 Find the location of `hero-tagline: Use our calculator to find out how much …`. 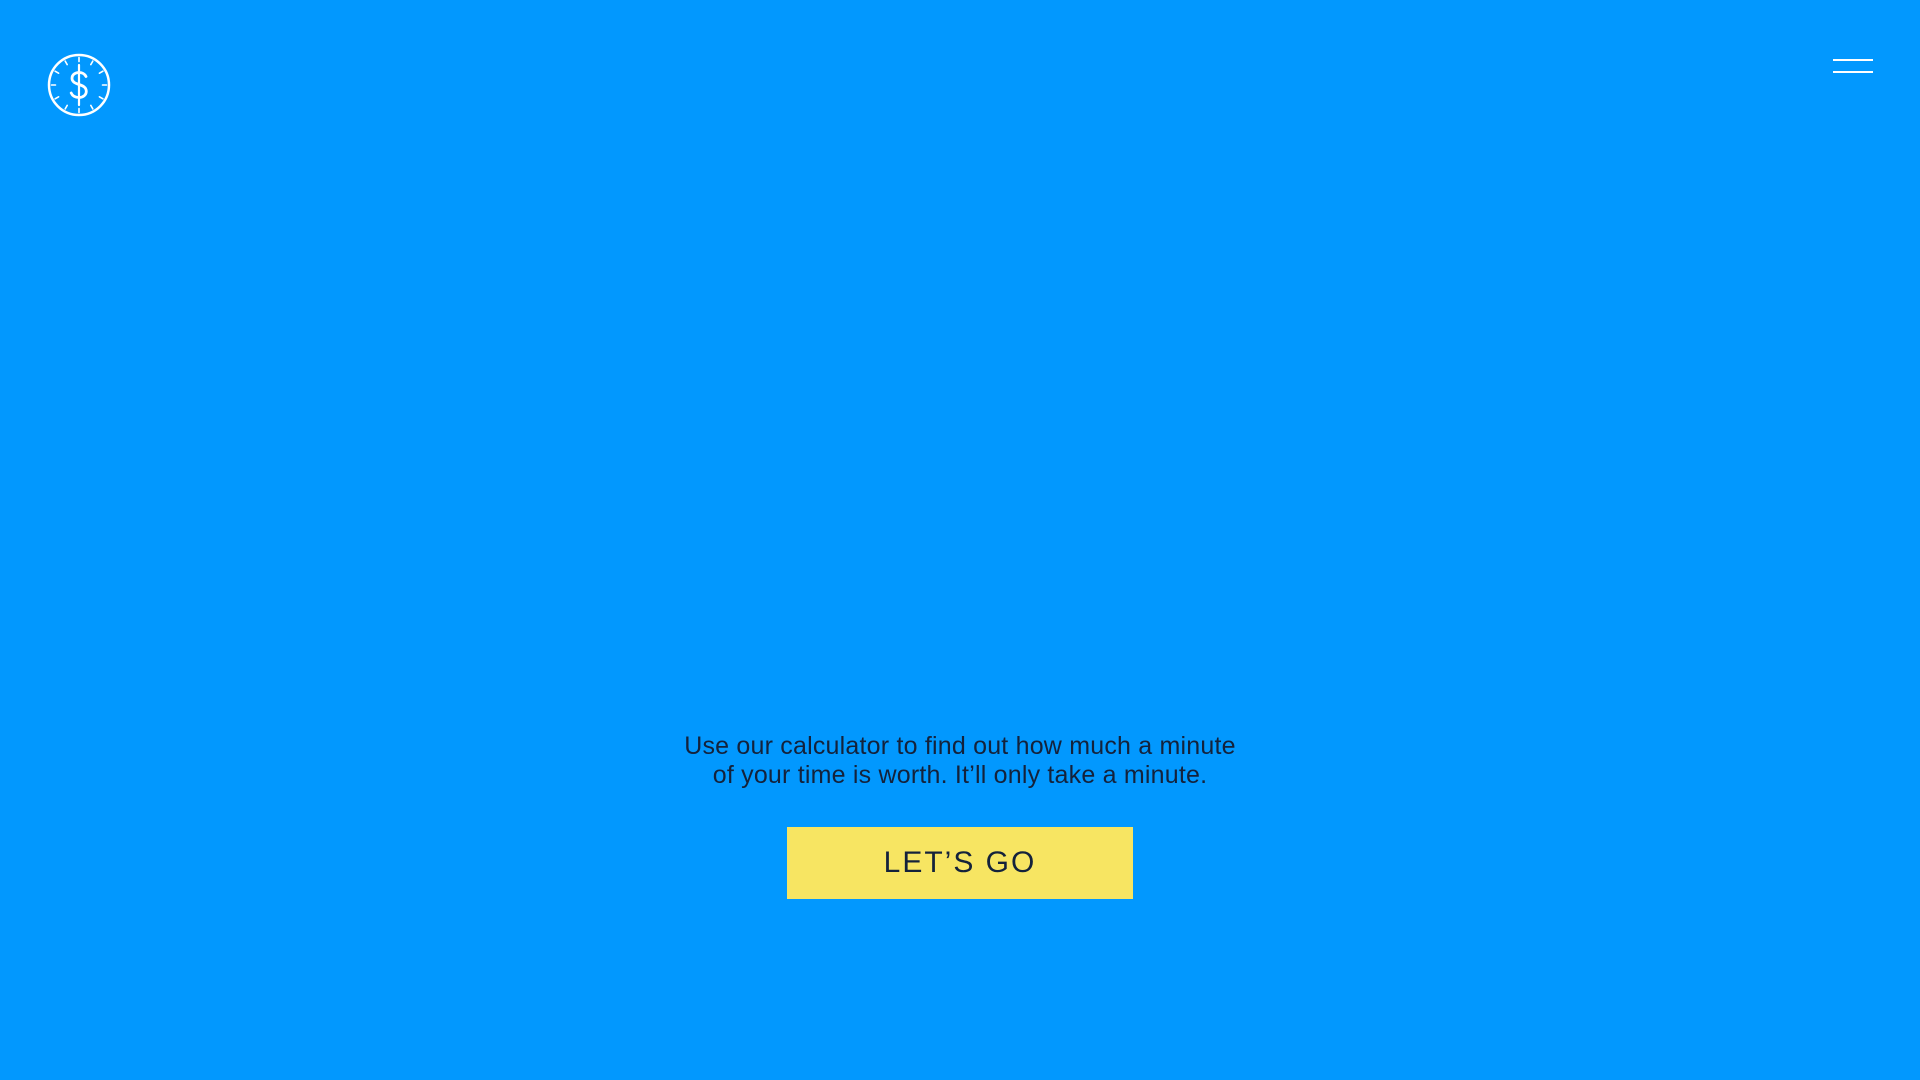

hero-tagline: Use our calculator to find out how much … is located at coordinates (960, 761).